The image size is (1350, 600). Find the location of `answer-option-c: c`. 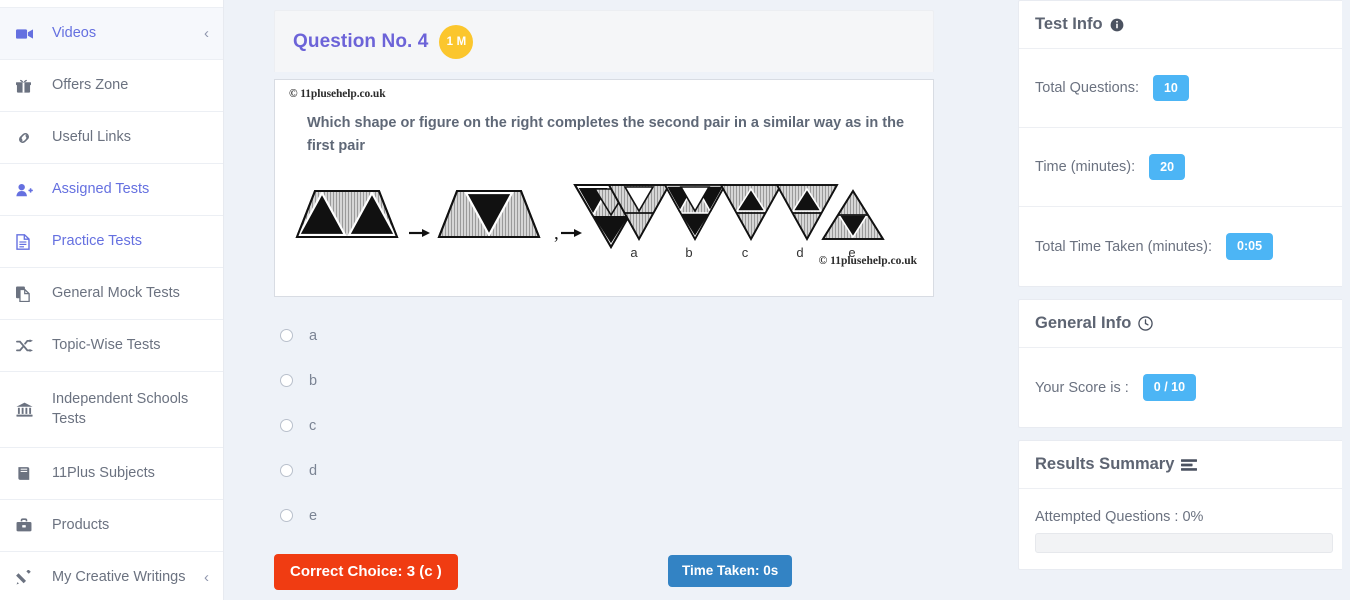

answer-option-c: c is located at coordinates (605, 425).